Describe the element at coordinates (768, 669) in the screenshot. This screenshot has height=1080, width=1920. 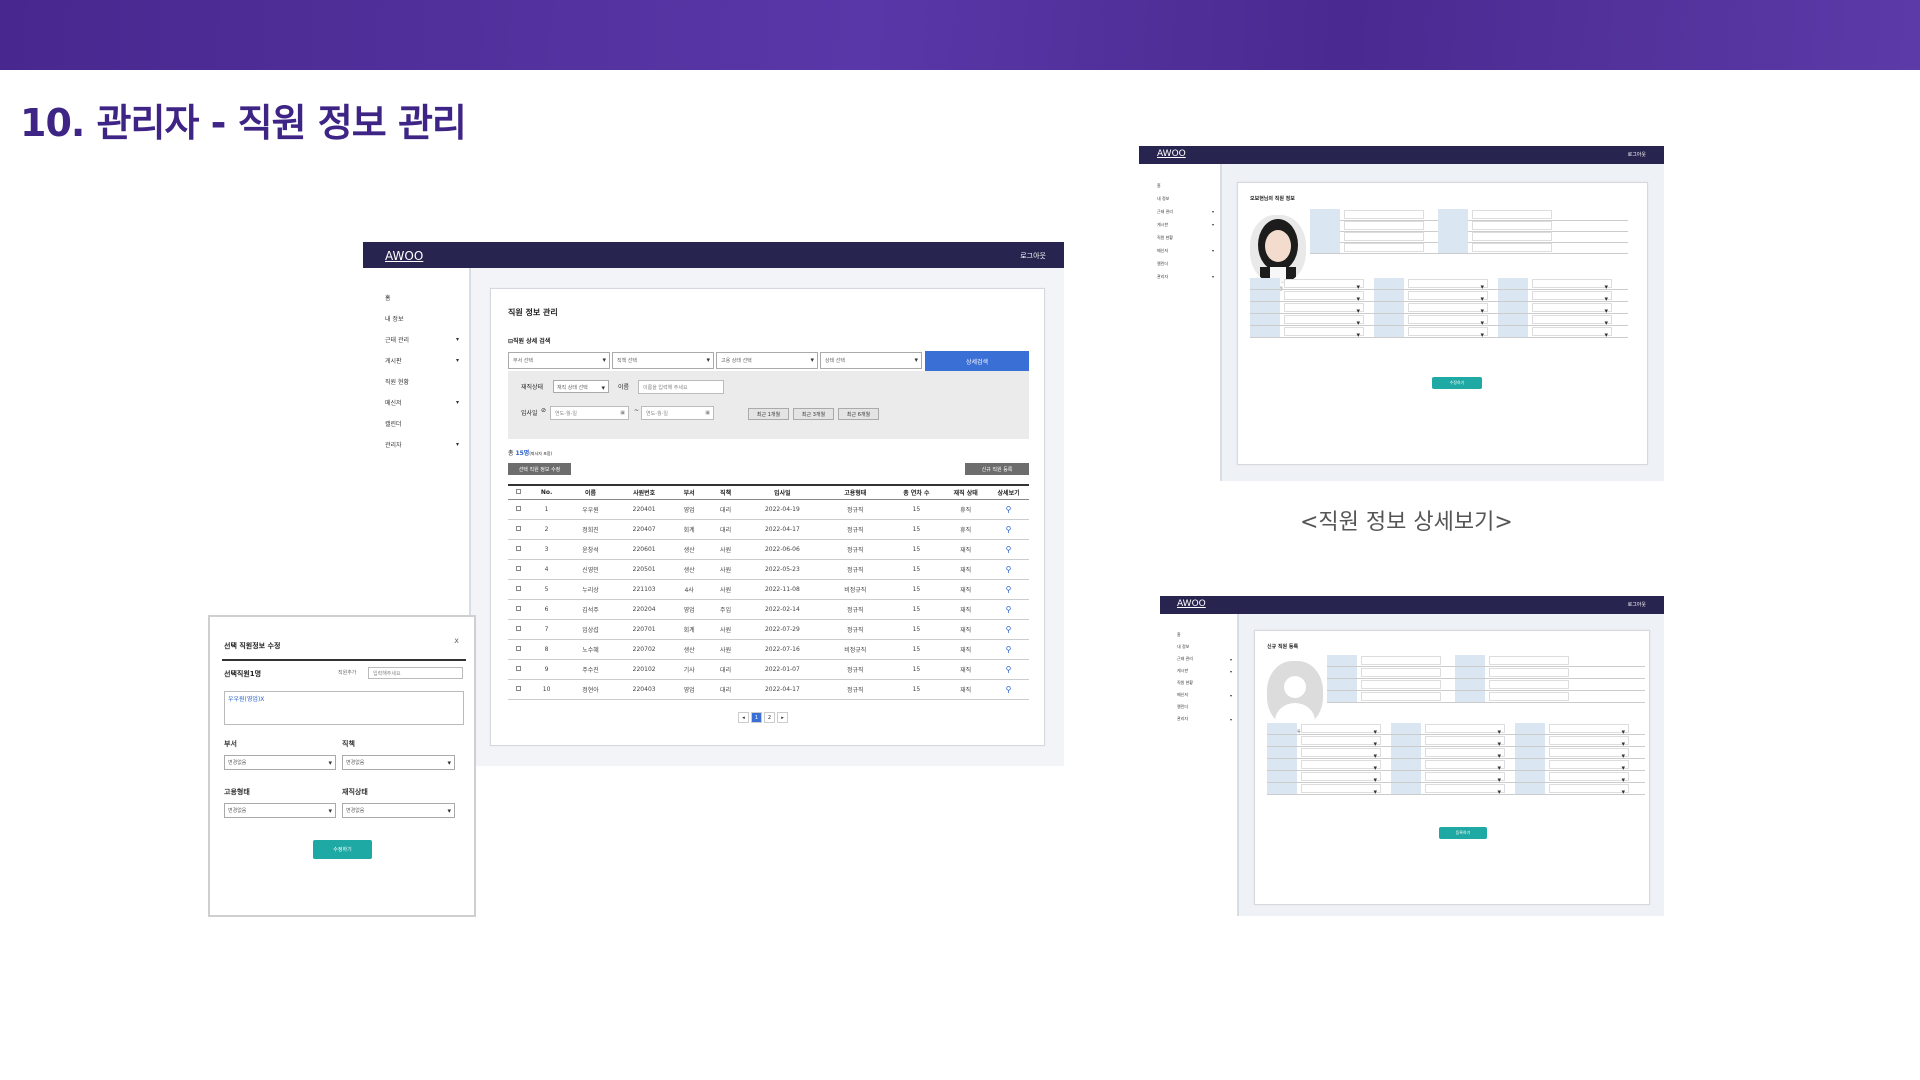
I see `table-row: 9 주수진 220102 기사 대리 2022-01-07 정규직 15 재직 ⚲` at that location.